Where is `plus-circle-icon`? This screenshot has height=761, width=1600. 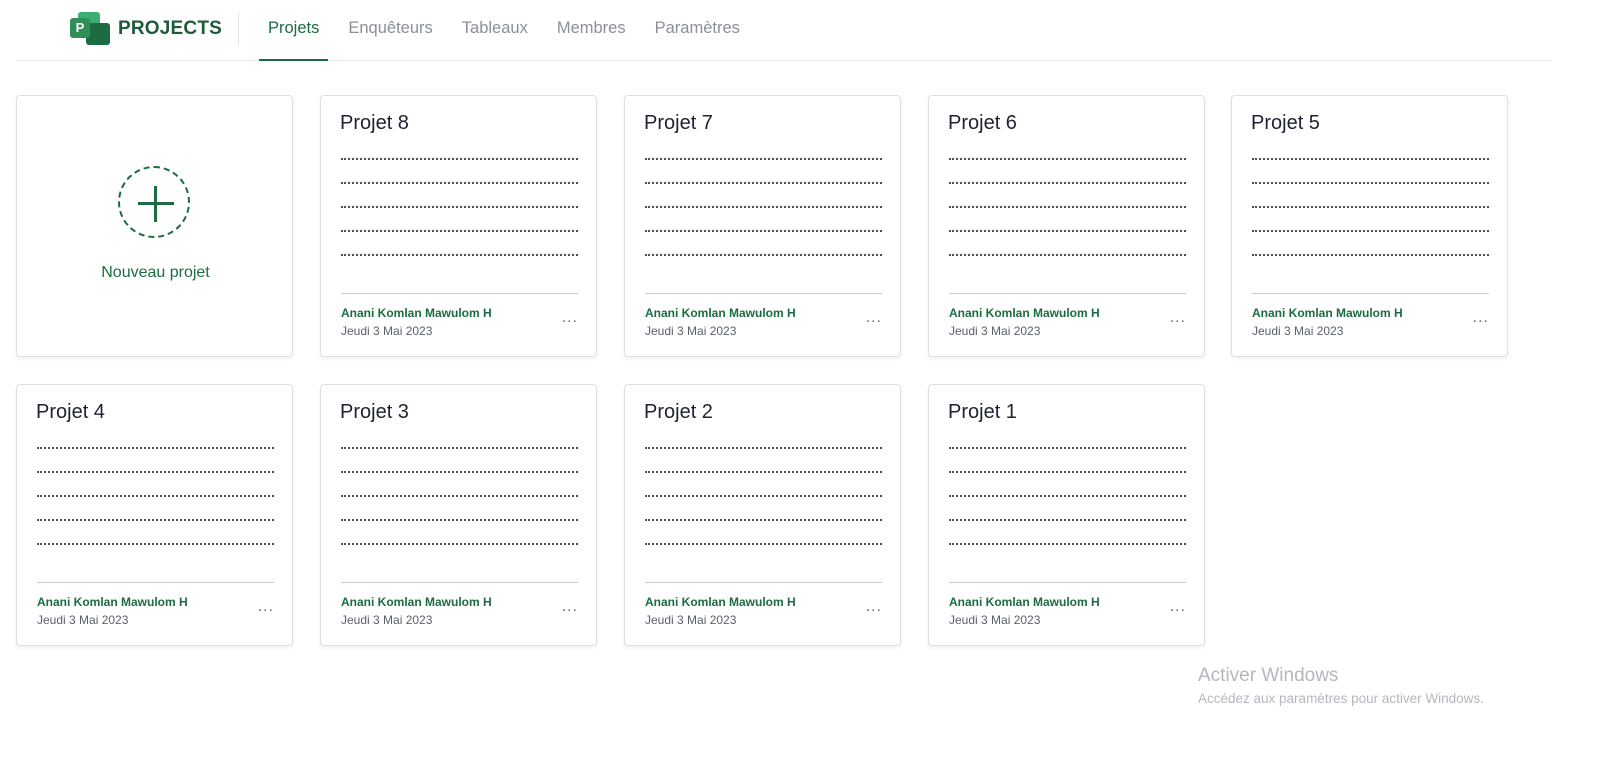
plus-circle-icon is located at coordinates (154, 202).